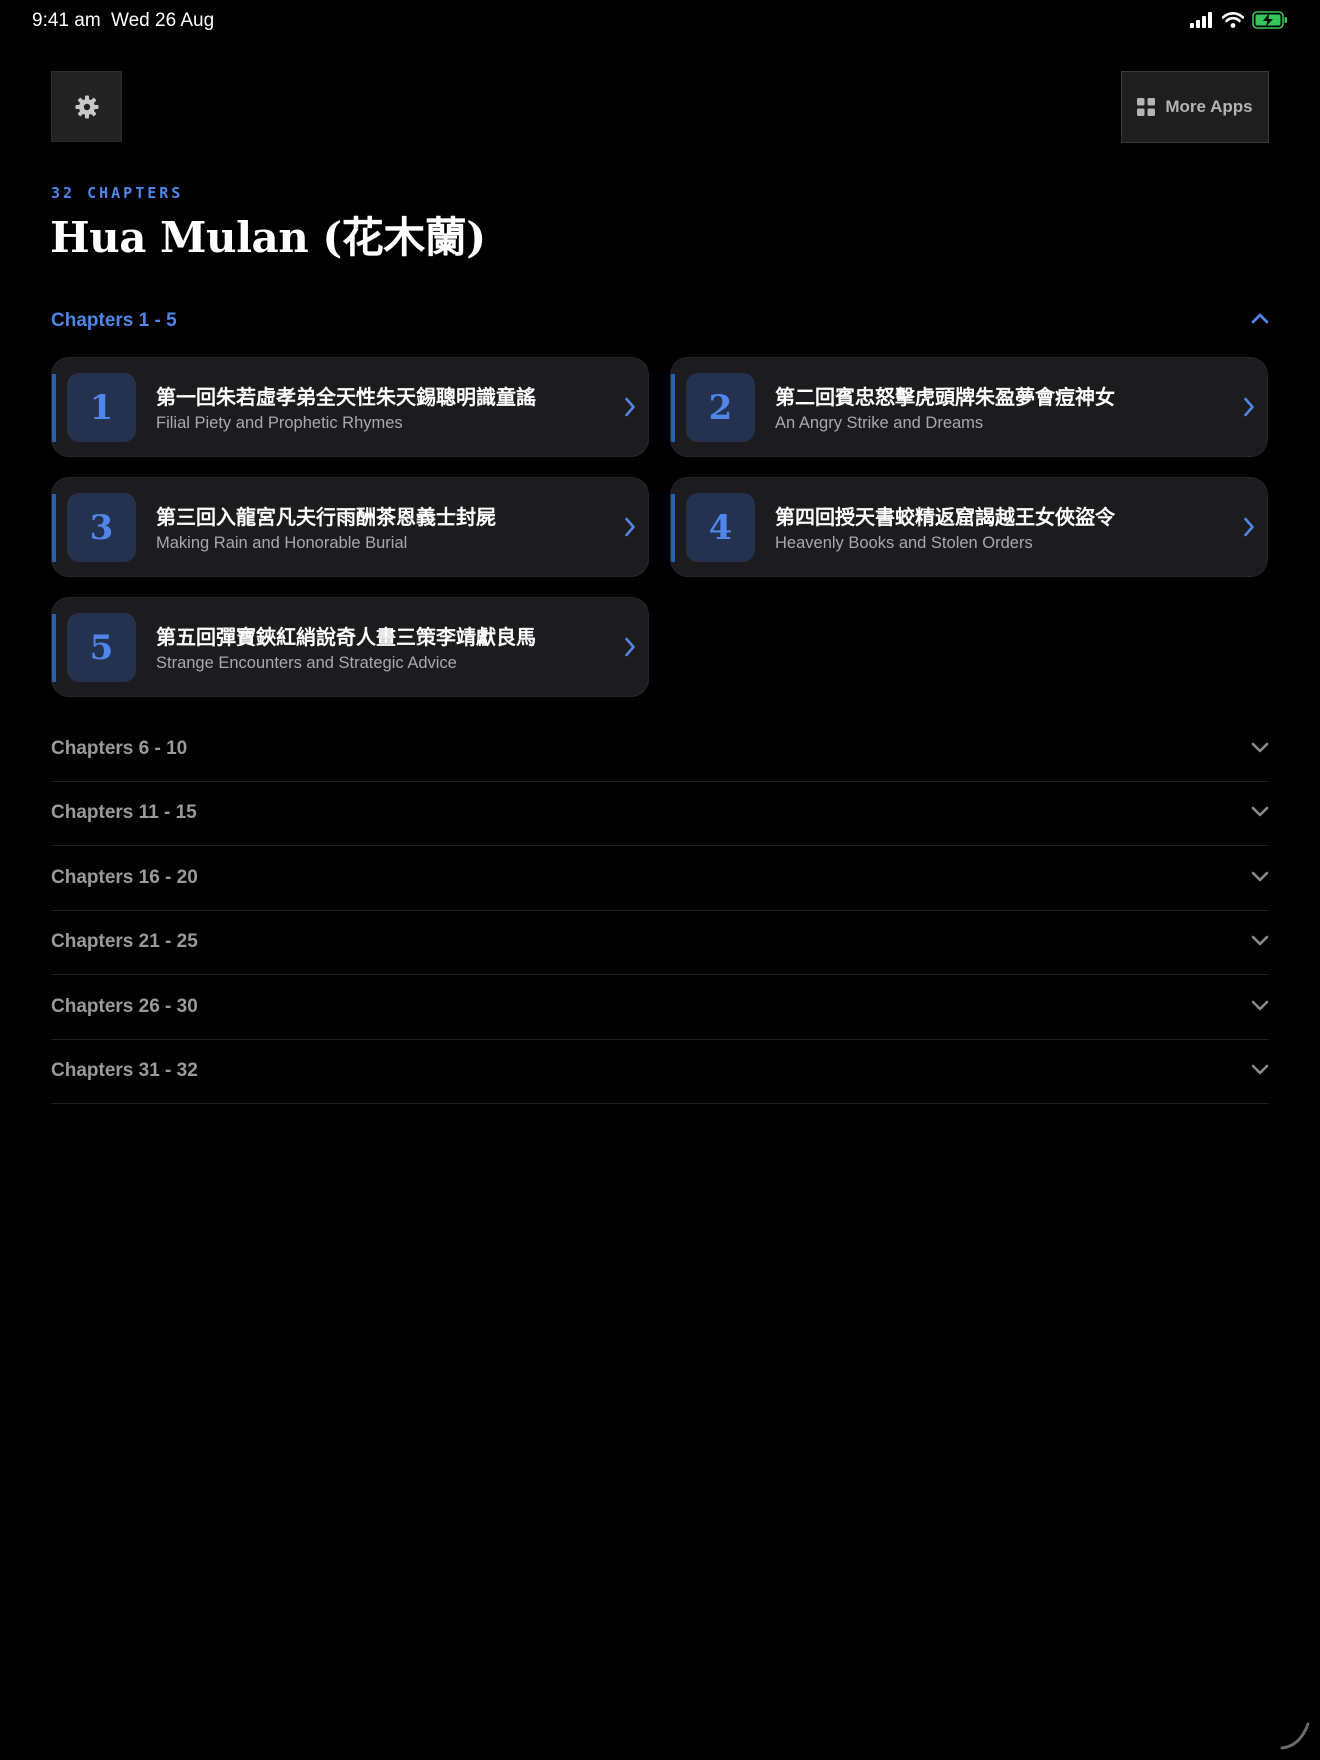  Describe the element at coordinates (660, 20) in the screenshot. I see `status-bar: 9:41 am Wed 26 Aug` at that location.